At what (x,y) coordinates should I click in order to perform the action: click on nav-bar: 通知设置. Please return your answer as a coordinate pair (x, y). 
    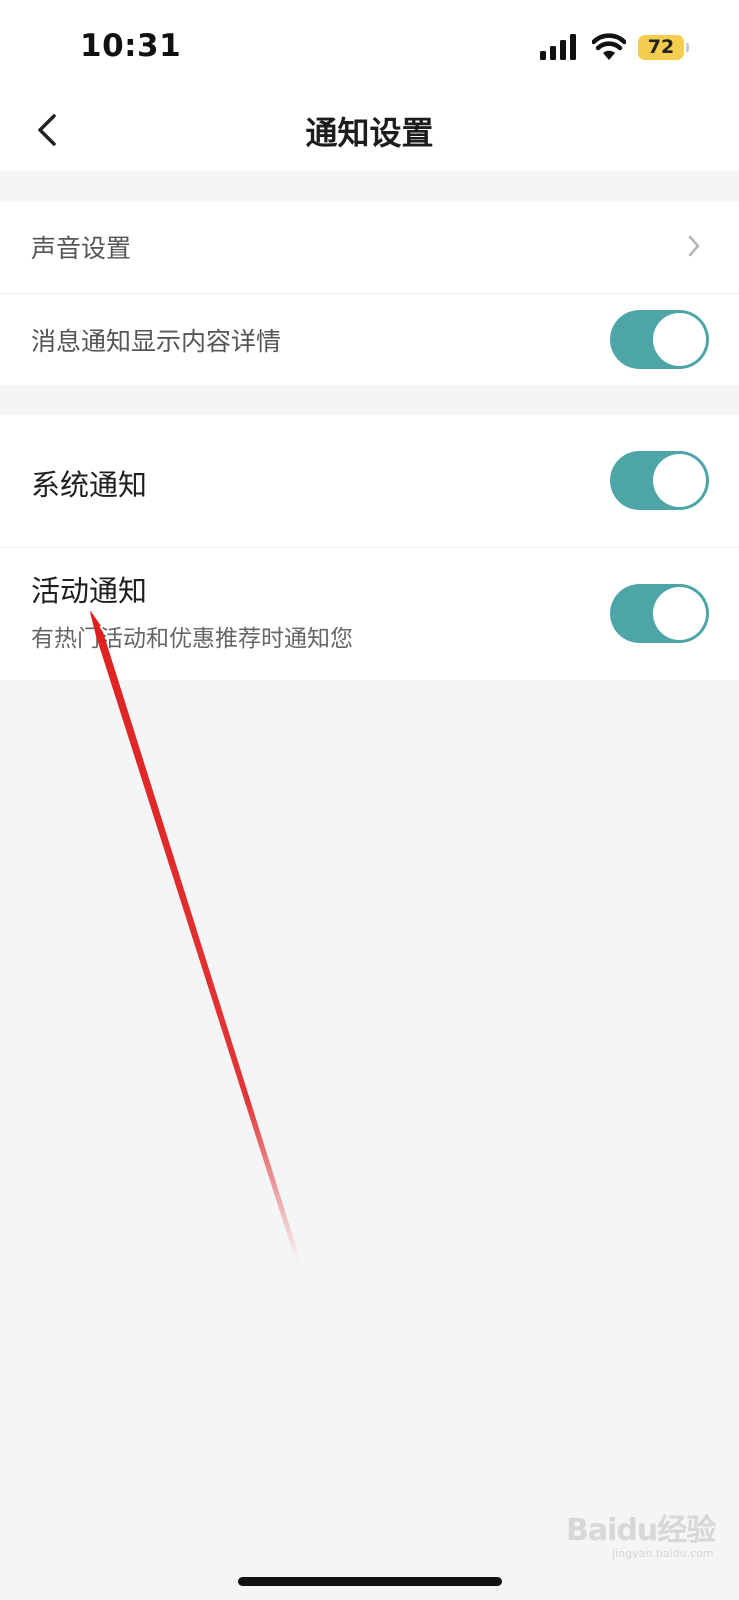
    Looking at the image, I should click on (369, 130).